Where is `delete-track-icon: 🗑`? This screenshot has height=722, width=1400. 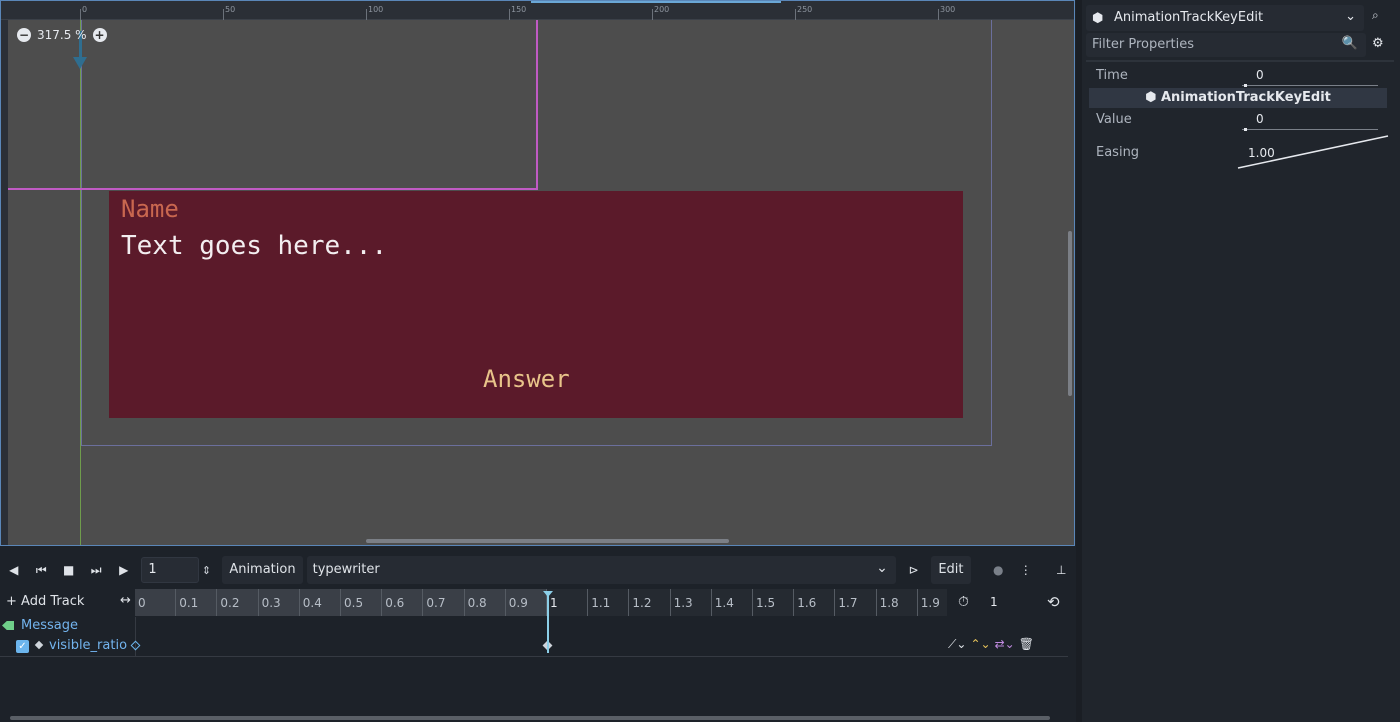
delete-track-icon: 🗑 is located at coordinates (1026, 644).